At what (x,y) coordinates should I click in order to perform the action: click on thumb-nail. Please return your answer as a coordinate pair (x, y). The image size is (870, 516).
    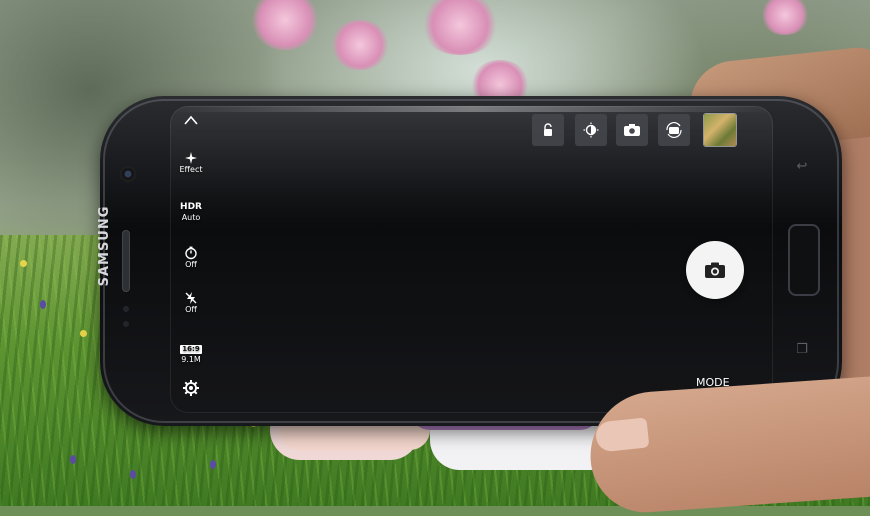
    Looking at the image, I should click on (622, 435).